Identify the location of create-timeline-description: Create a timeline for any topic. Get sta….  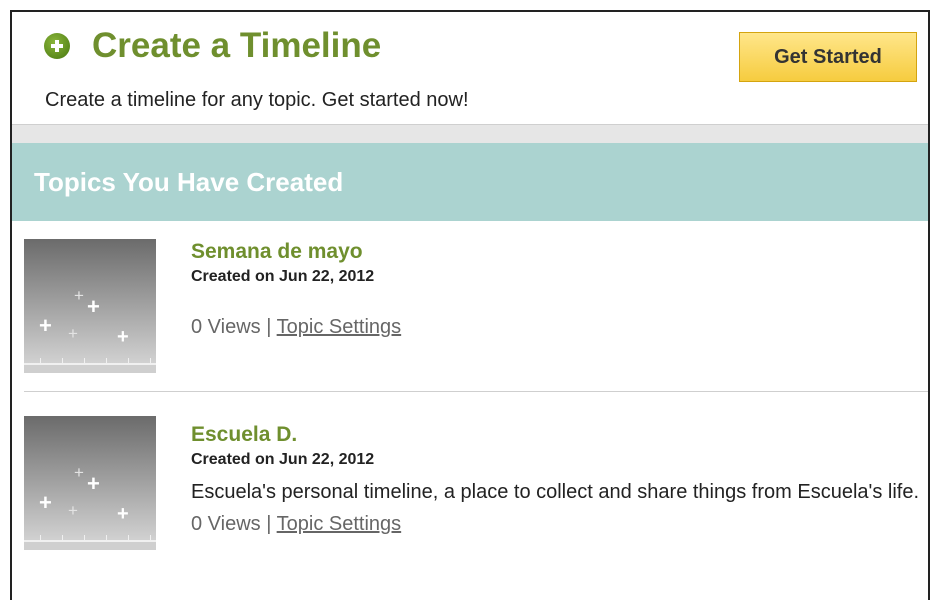
(257, 100).